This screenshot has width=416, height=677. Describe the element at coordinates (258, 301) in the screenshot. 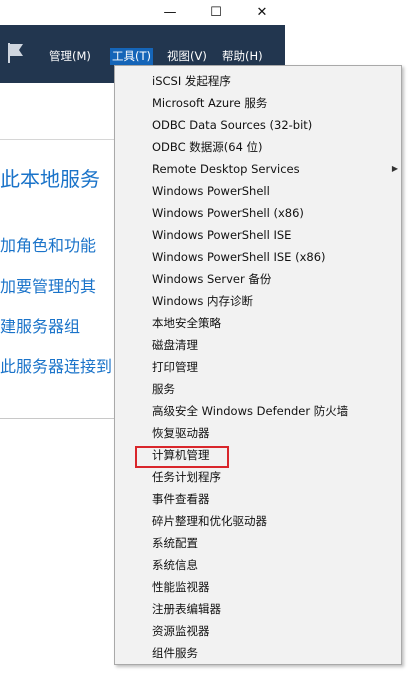

I see `menu-item-10: Windows 内存诊断` at that location.